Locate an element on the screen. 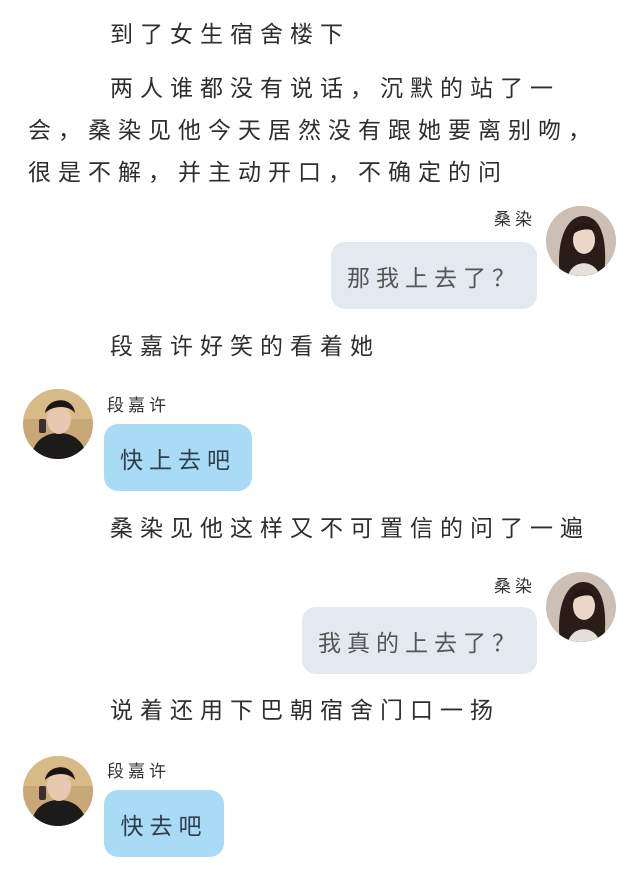 Image resolution: width=640 pixels, height=887 pixels. narration-4: 桑染见他这样又不可置信的问了一遍 is located at coordinates (350, 529).